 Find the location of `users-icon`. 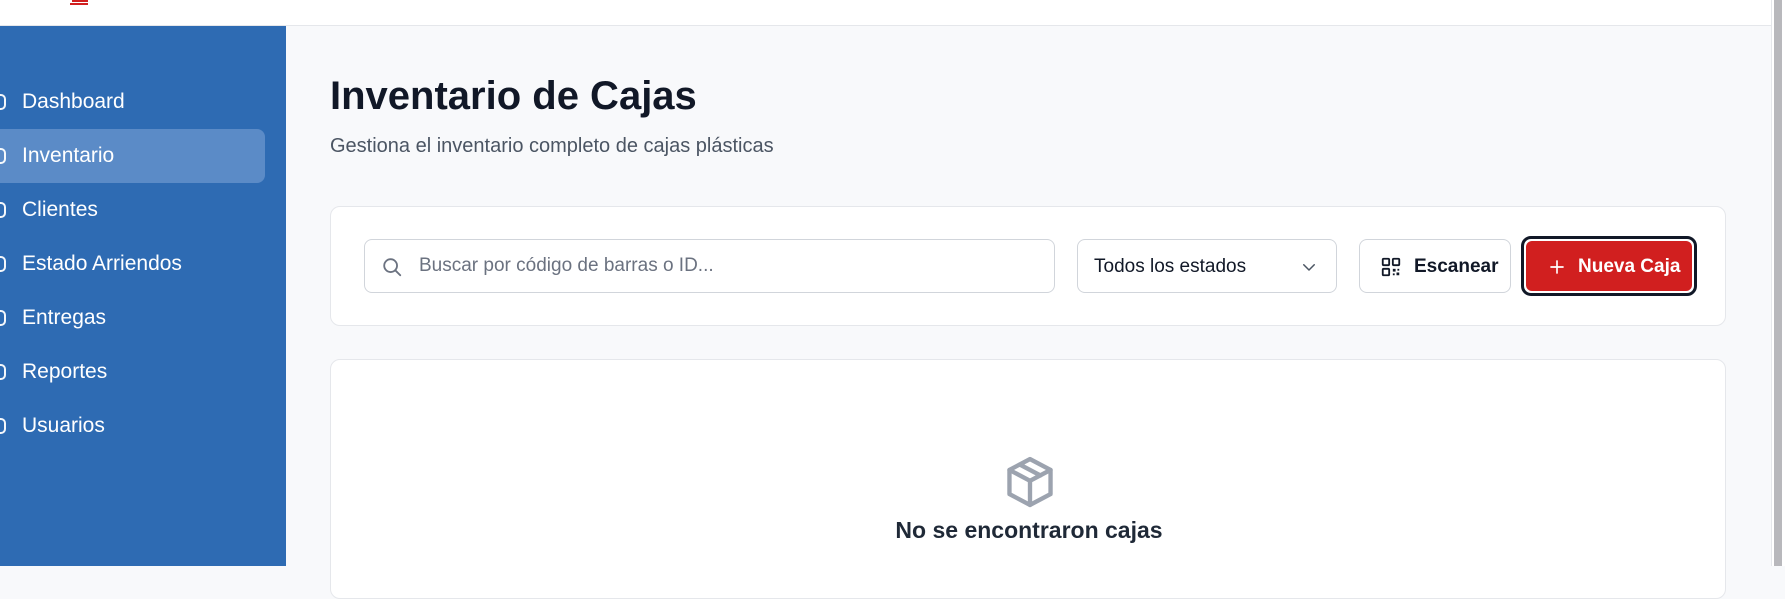

users-icon is located at coordinates (3, 210).